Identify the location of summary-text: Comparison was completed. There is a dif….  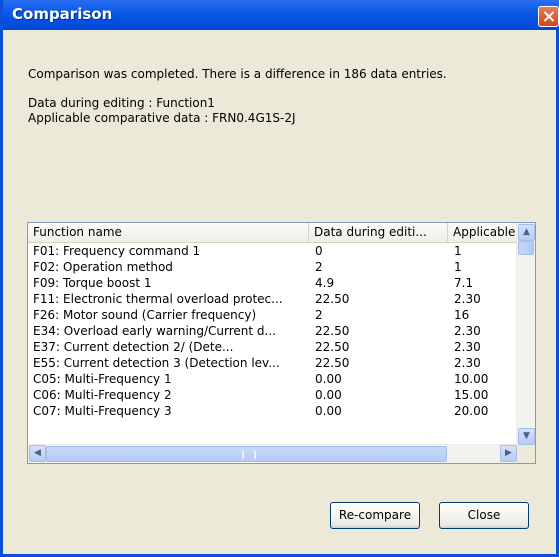
(237, 74).